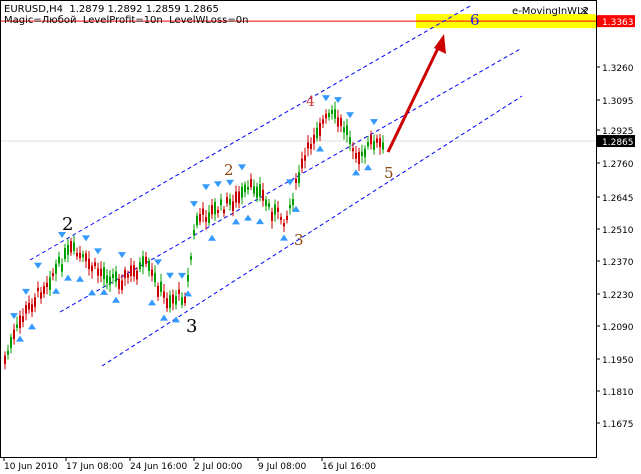 The width and height of the screenshot is (641, 474). Describe the element at coordinates (282, 467) in the screenshot. I see `time-tick-label: 9 Jul 08:00` at that location.